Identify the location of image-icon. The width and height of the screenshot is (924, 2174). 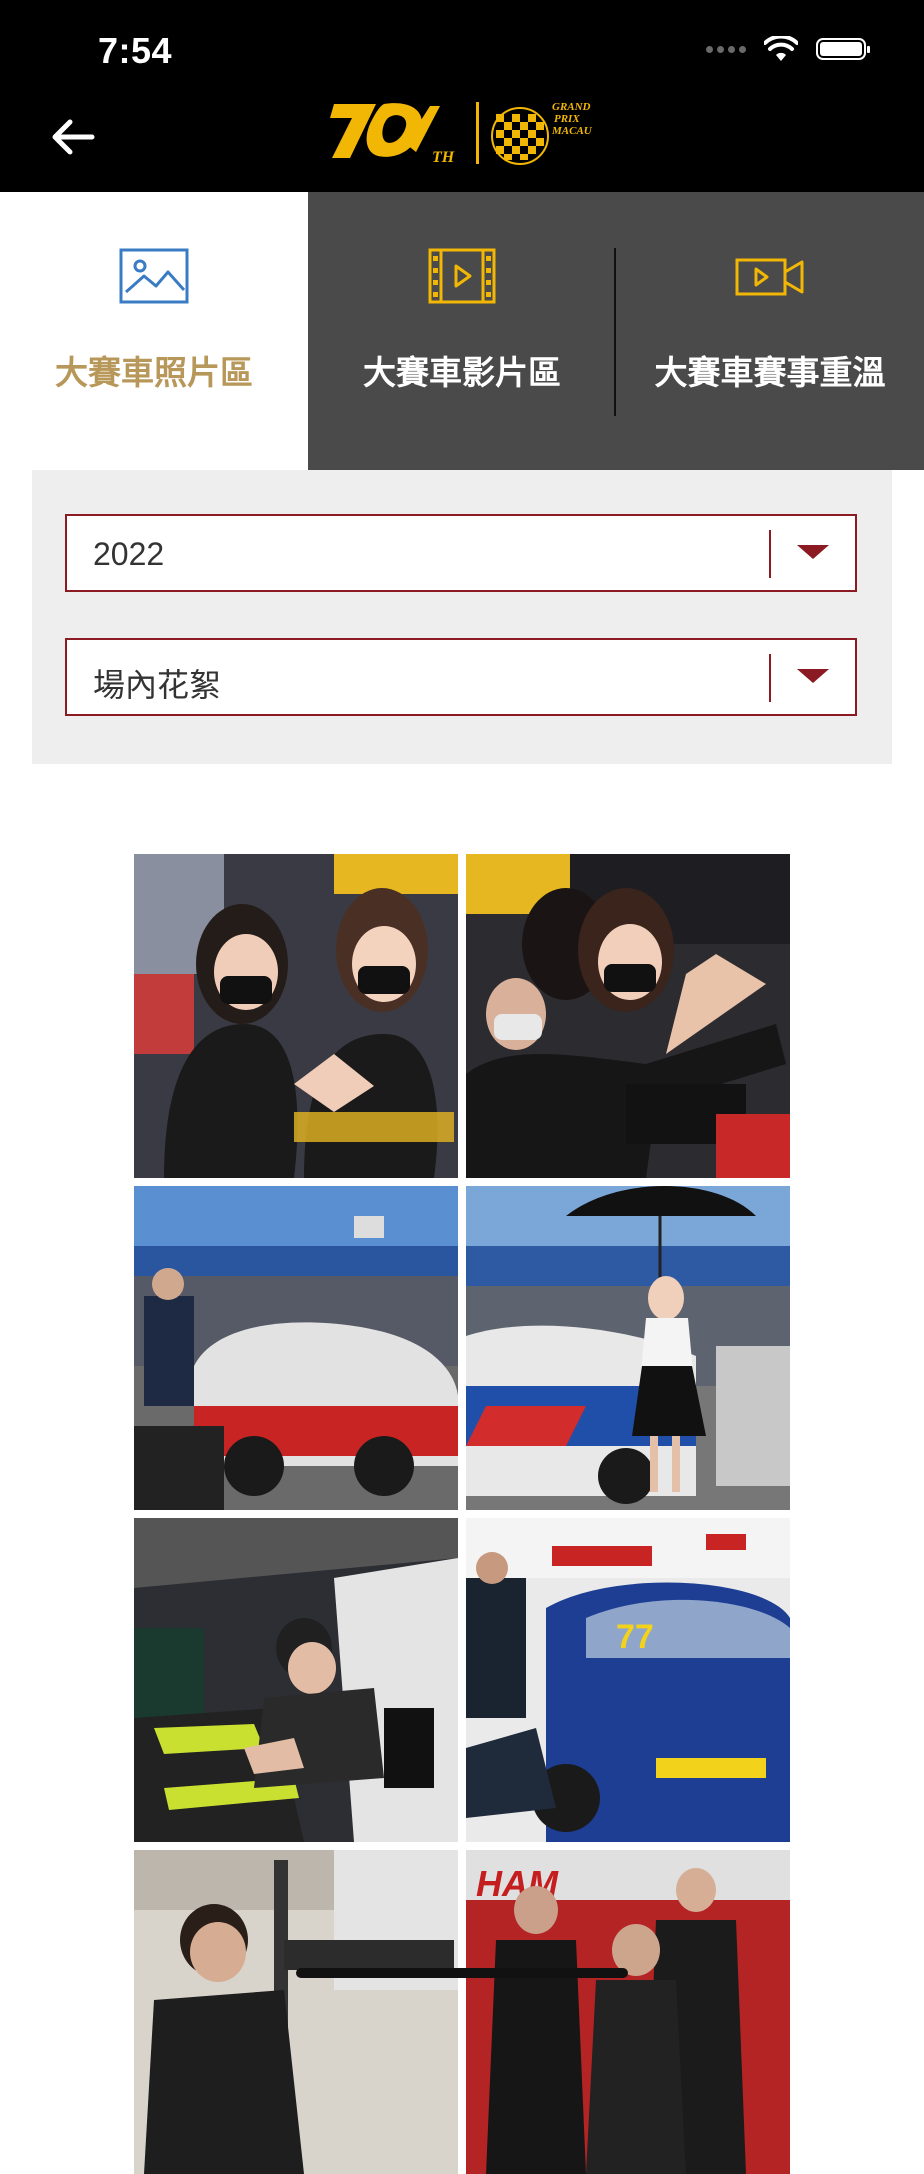
(154, 276).